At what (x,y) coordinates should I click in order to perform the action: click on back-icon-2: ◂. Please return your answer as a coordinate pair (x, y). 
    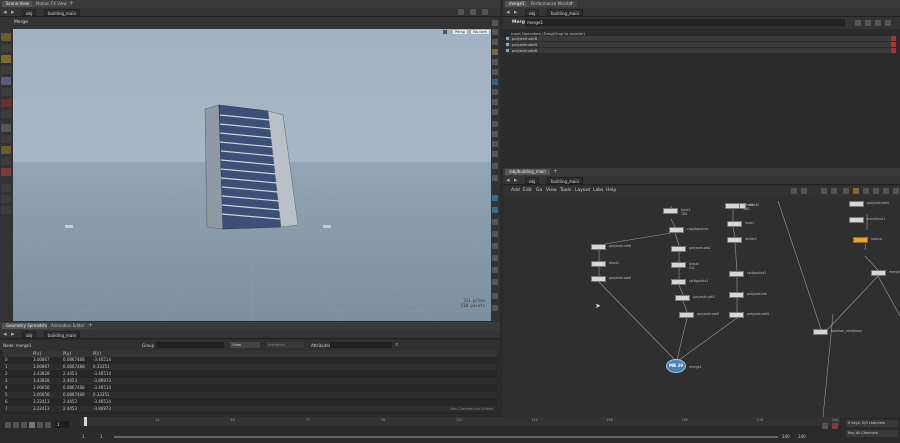
    Looking at the image, I should click on (5, 334).